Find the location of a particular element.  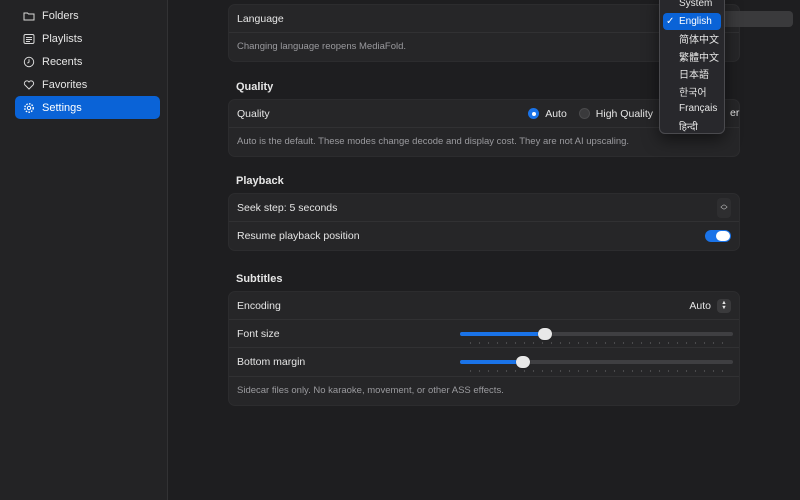

bottom-margin-row: Bottom margin is located at coordinates (484, 362).